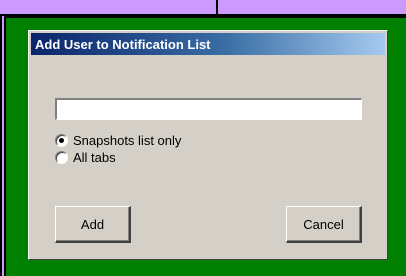 This screenshot has height=276, width=406. I want to click on radio-button-unselected, so click(61, 157).